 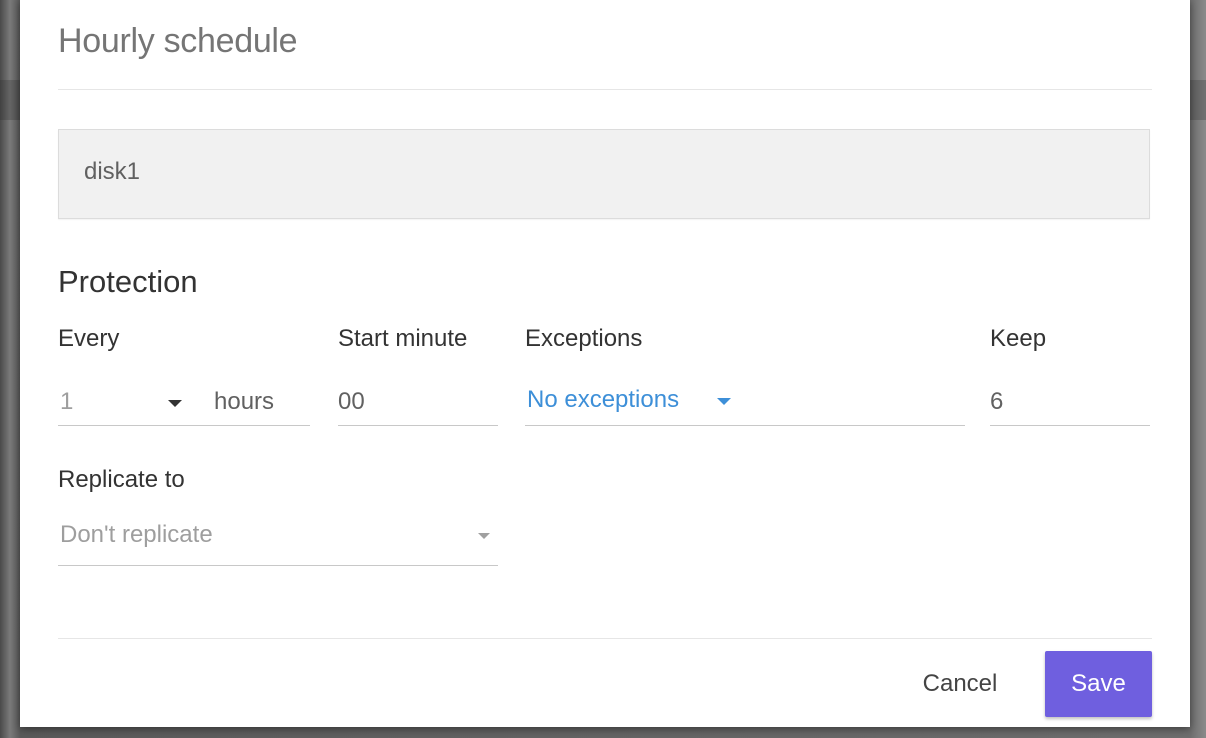 I want to click on keep-value: 6, so click(x=997, y=401).